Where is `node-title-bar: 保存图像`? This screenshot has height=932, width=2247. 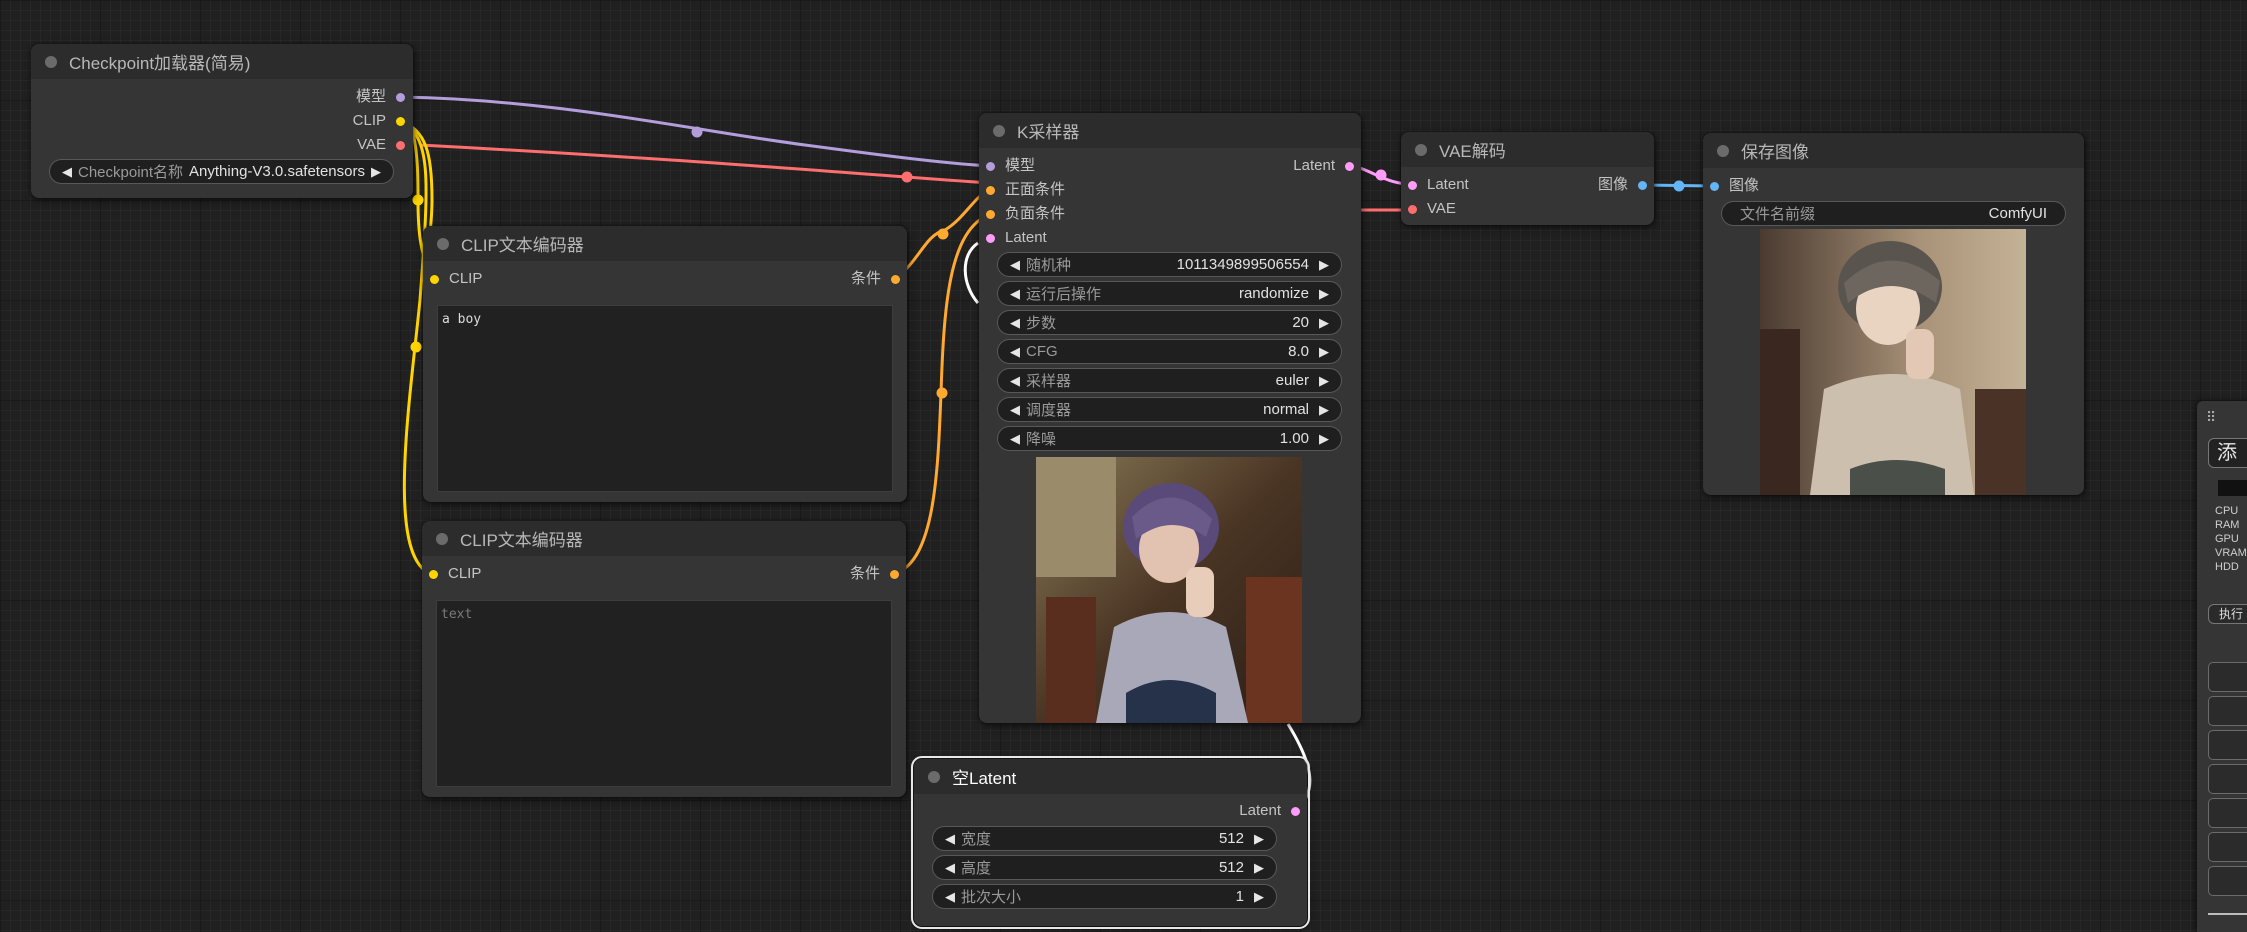
node-title-bar: 保存图像 is located at coordinates (1893, 150).